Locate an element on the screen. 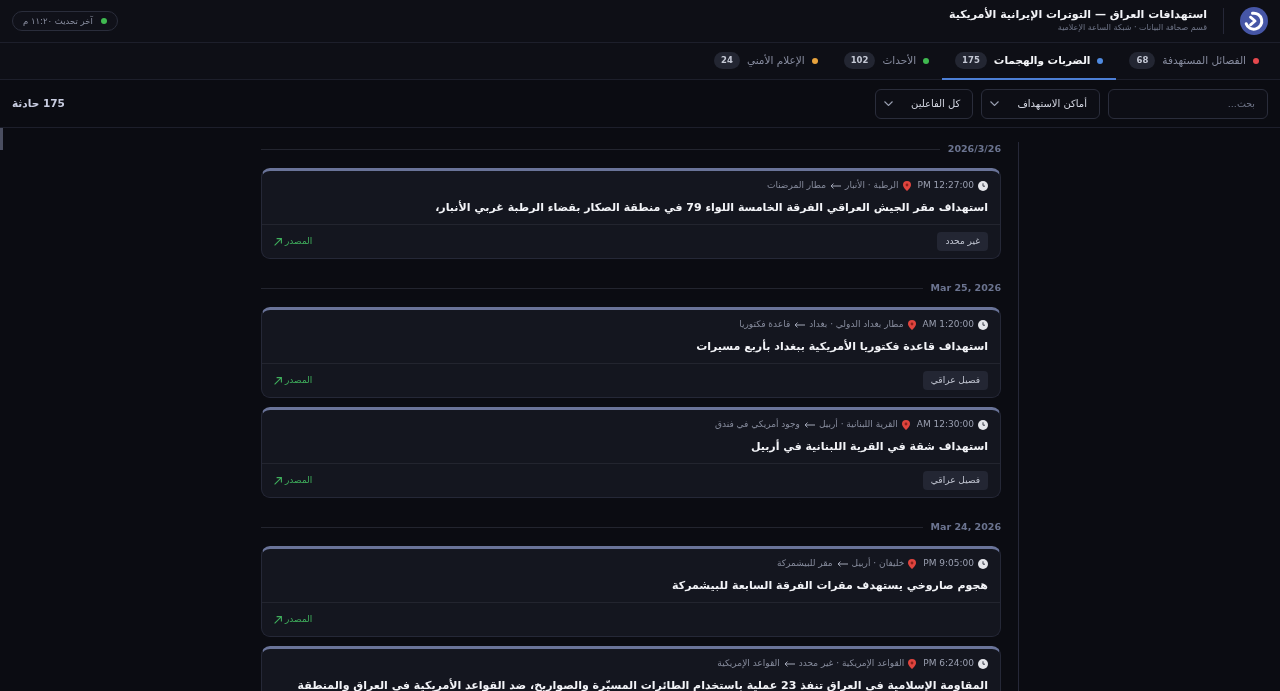 This screenshot has width=1280, height=691. page-subtitle: قسم صحافة البيانات · شبكة الساعة الإعلامية is located at coordinates (1131, 28).